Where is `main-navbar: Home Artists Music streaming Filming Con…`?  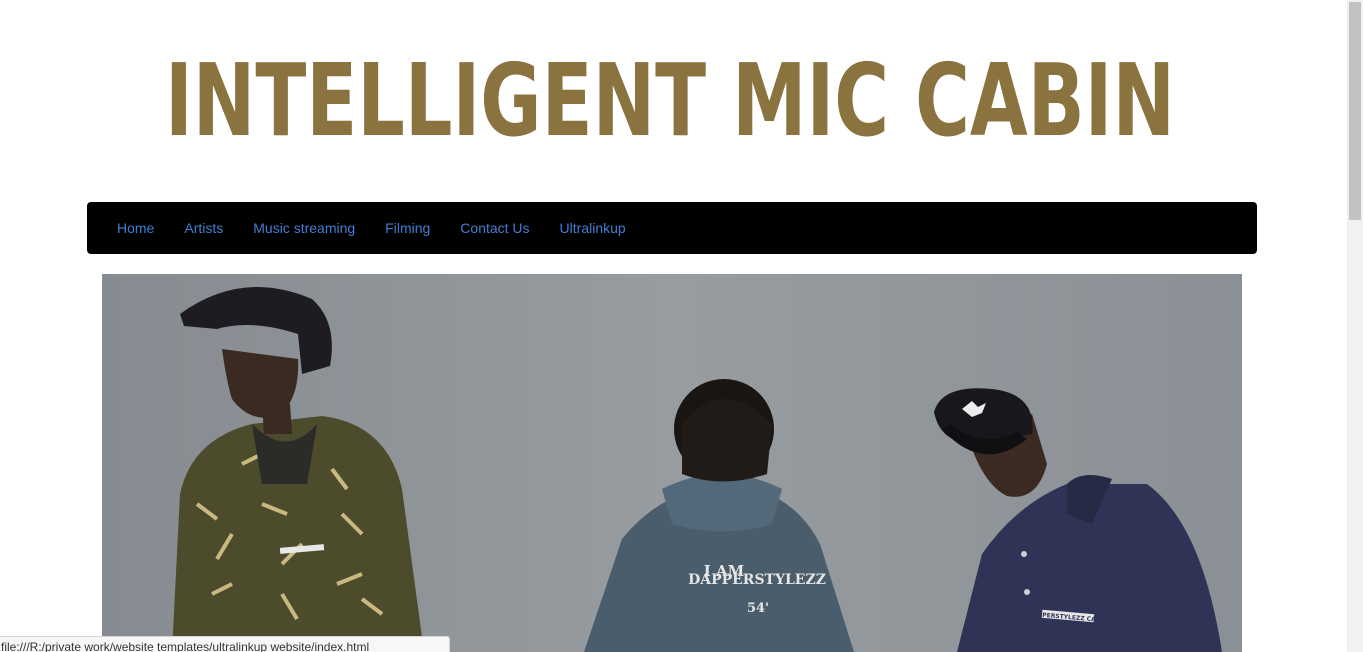
main-navbar: Home Artists Music streaming Filming Con… is located at coordinates (672, 228).